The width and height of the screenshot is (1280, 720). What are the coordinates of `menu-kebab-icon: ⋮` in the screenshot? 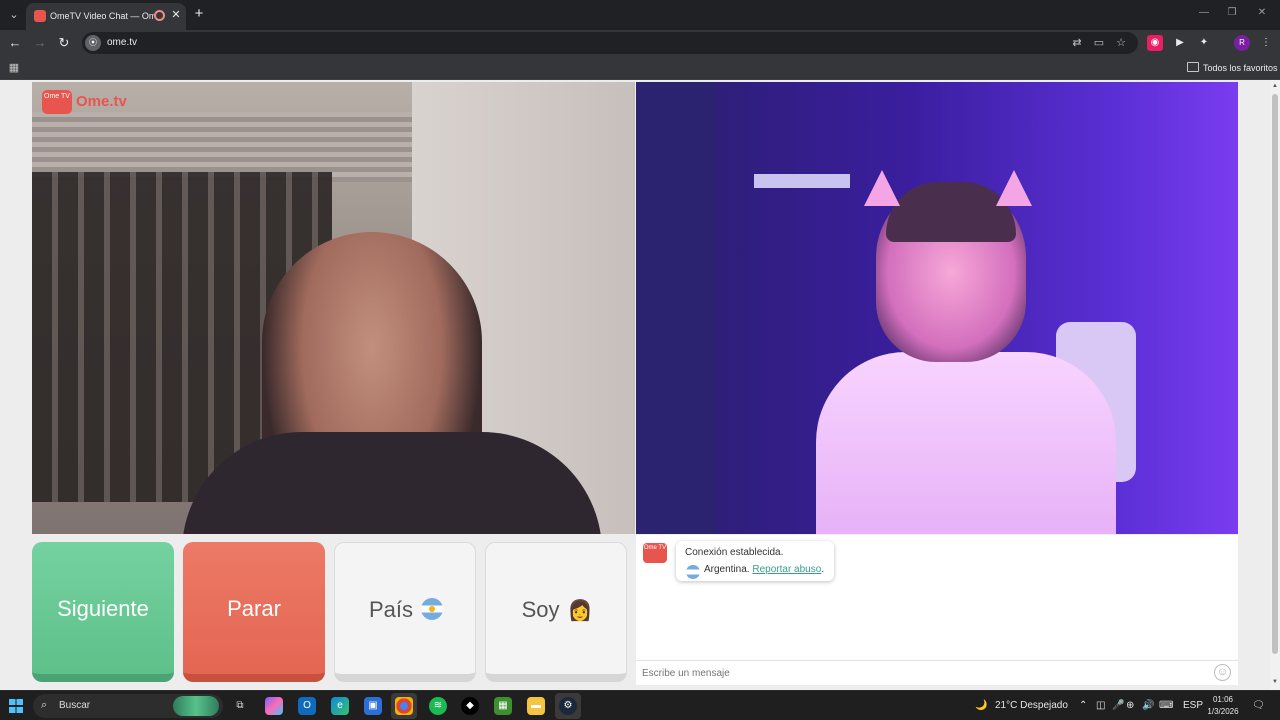 It's located at (1266, 43).